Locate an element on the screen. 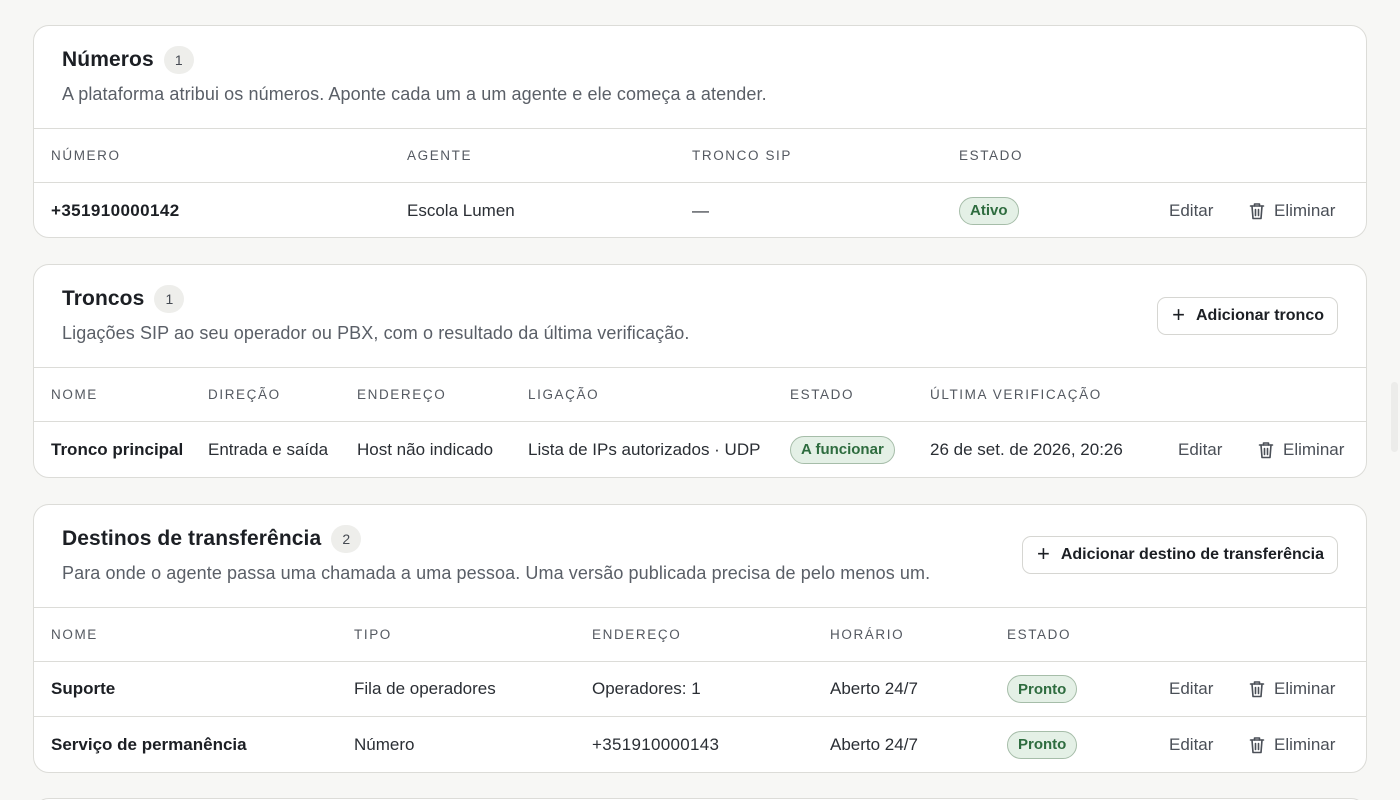 The height and width of the screenshot is (800, 1400). trunk-name: Tronco principal is located at coordinates (117, 449).